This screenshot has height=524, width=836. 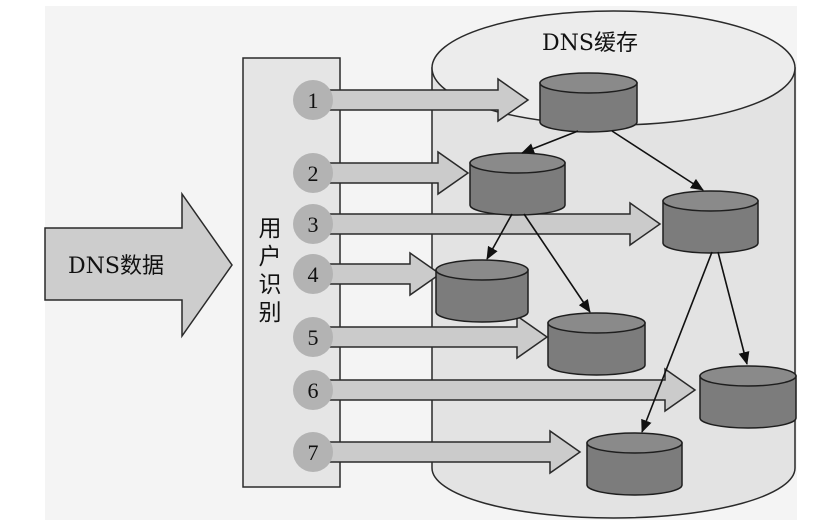 I want to click on step-number-5: 5, so click(x=313, y=337).